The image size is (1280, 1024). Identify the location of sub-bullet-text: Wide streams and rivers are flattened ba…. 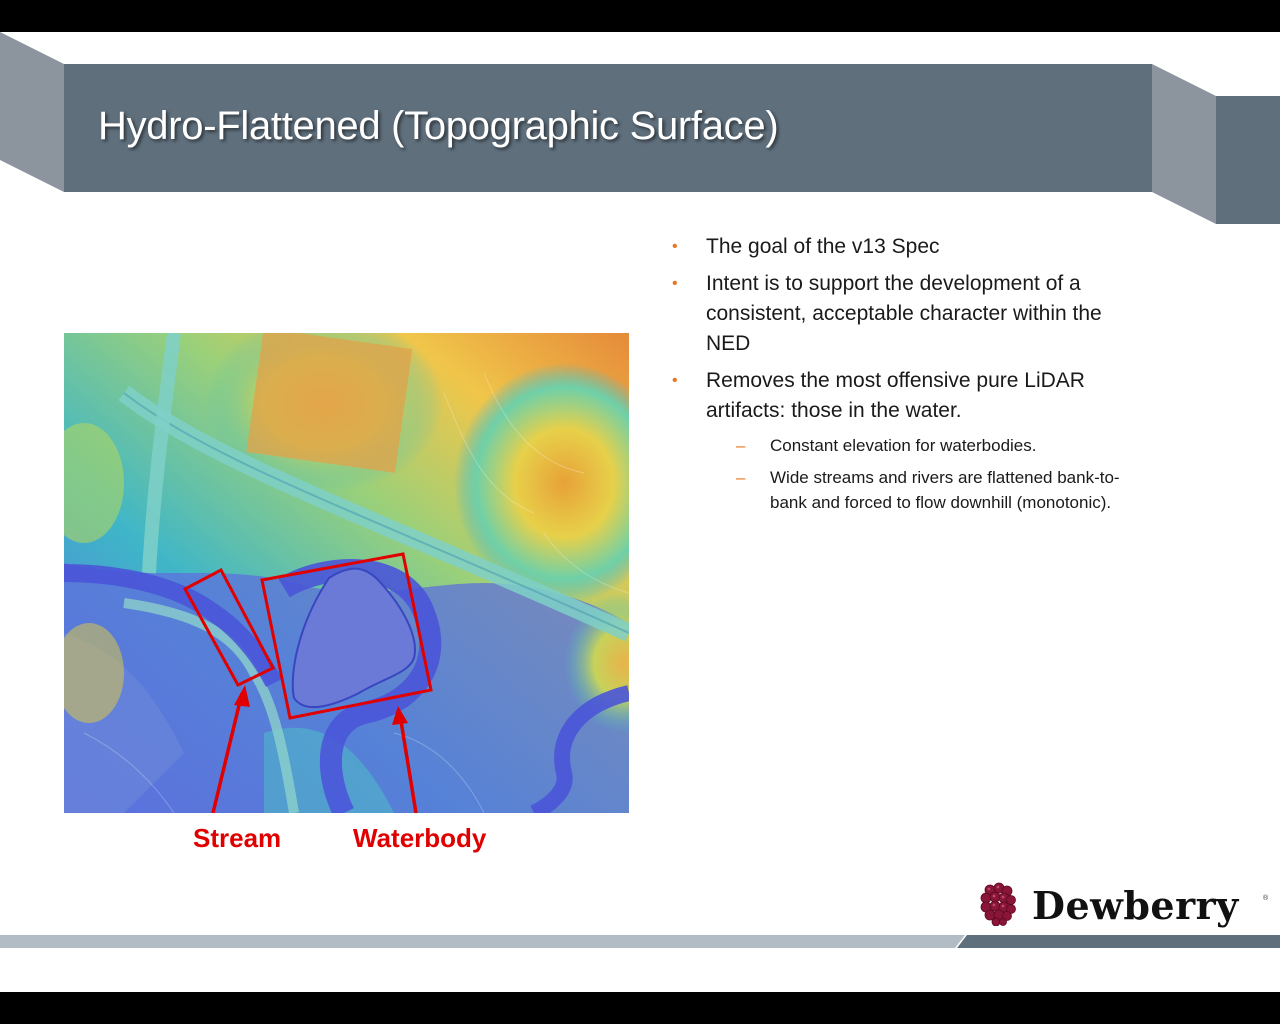
(945, 490).